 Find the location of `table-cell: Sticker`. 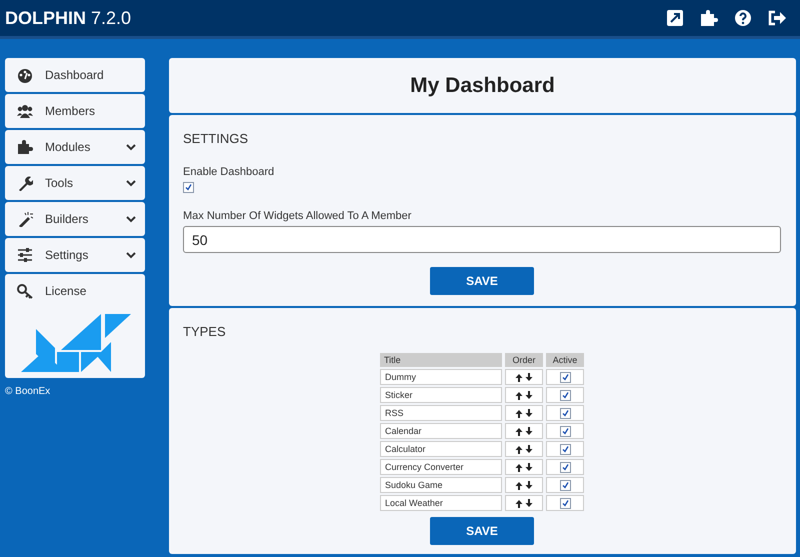

table-cell: Sticker is located at coordinates (441, 395).